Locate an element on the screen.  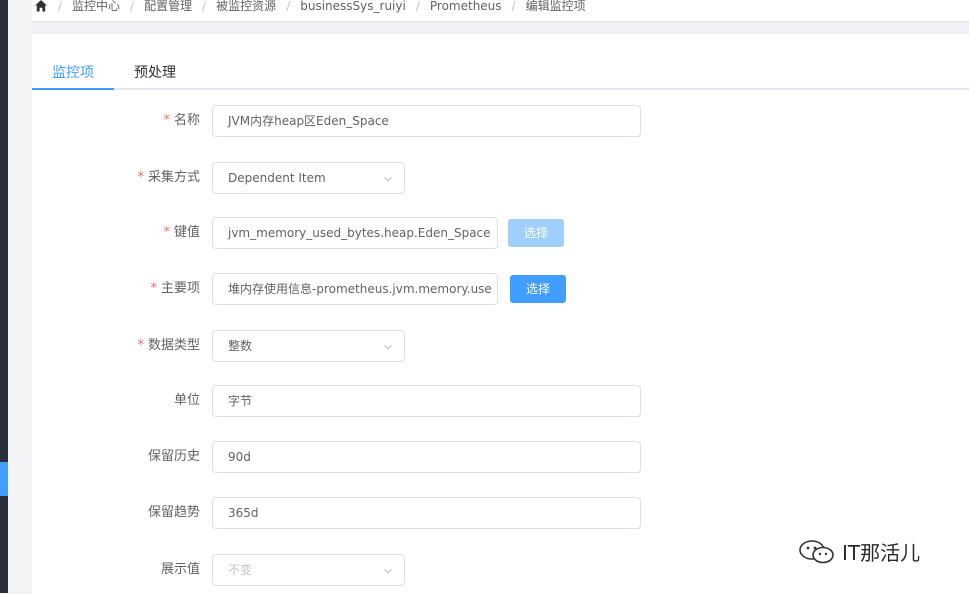
watermark: IT那活儿 is located at coordinates (859, 551).